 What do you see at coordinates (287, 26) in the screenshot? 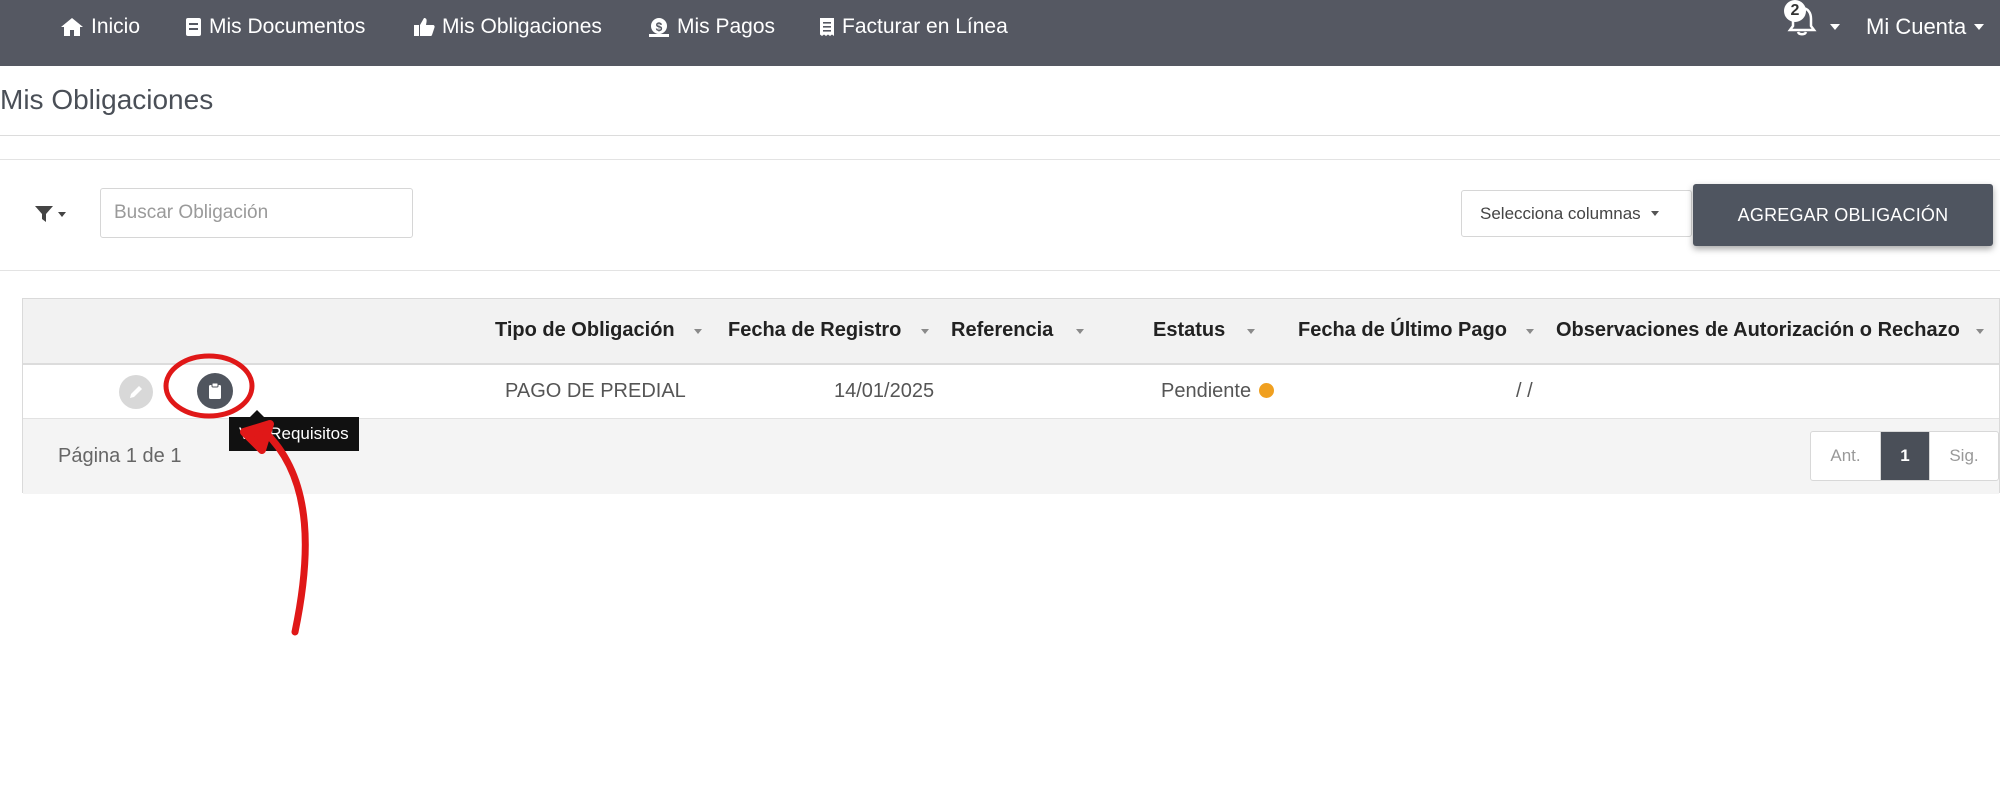
I see `nav-item-label: Mis Documentos` at bounding box center [287, 26].